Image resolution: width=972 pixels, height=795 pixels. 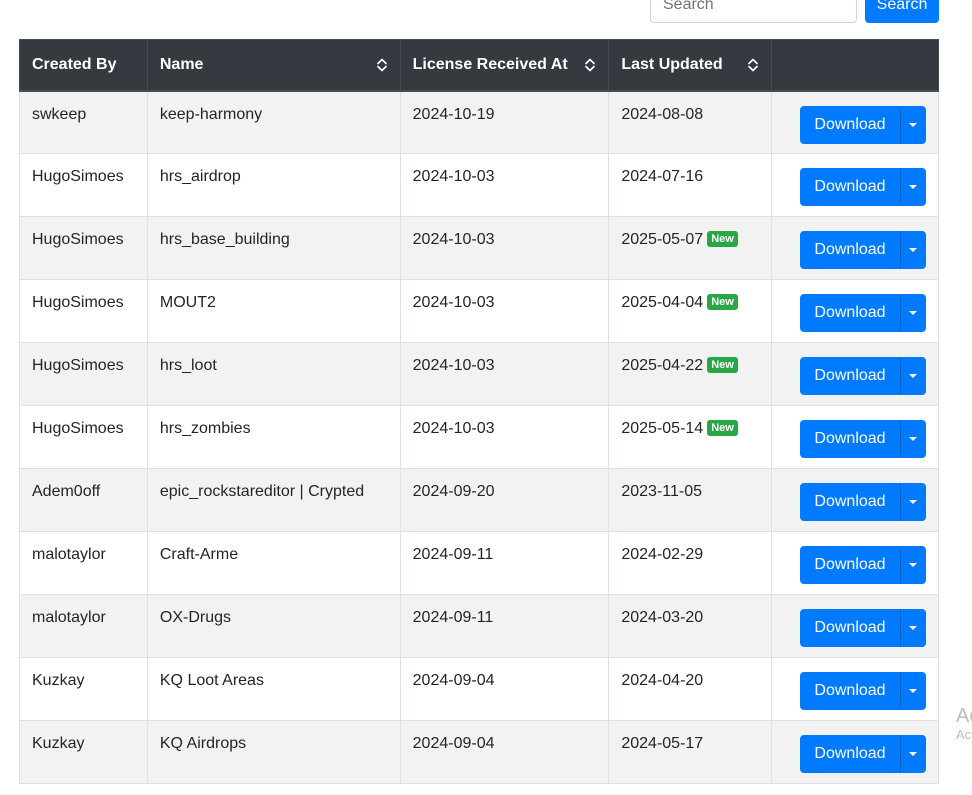 What do you see at coordinates (662, 239) in the screenshot?
I see `last-updated-date: 2025-05-07` at bounding box center [662, 239].